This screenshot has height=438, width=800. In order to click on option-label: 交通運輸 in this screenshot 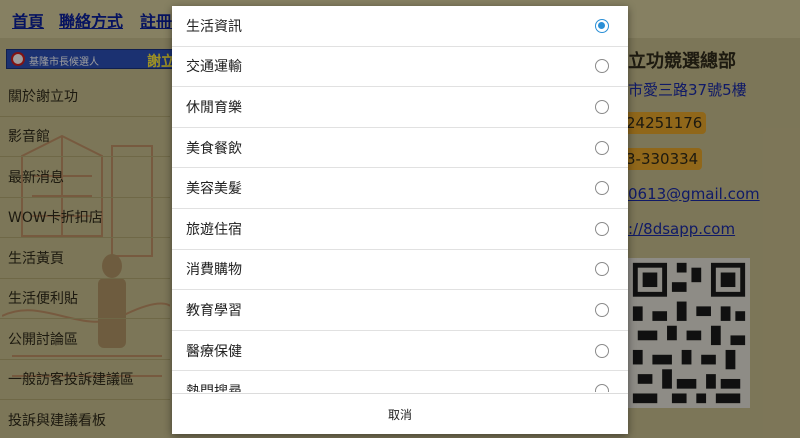, I will do `click(214, 67)`.